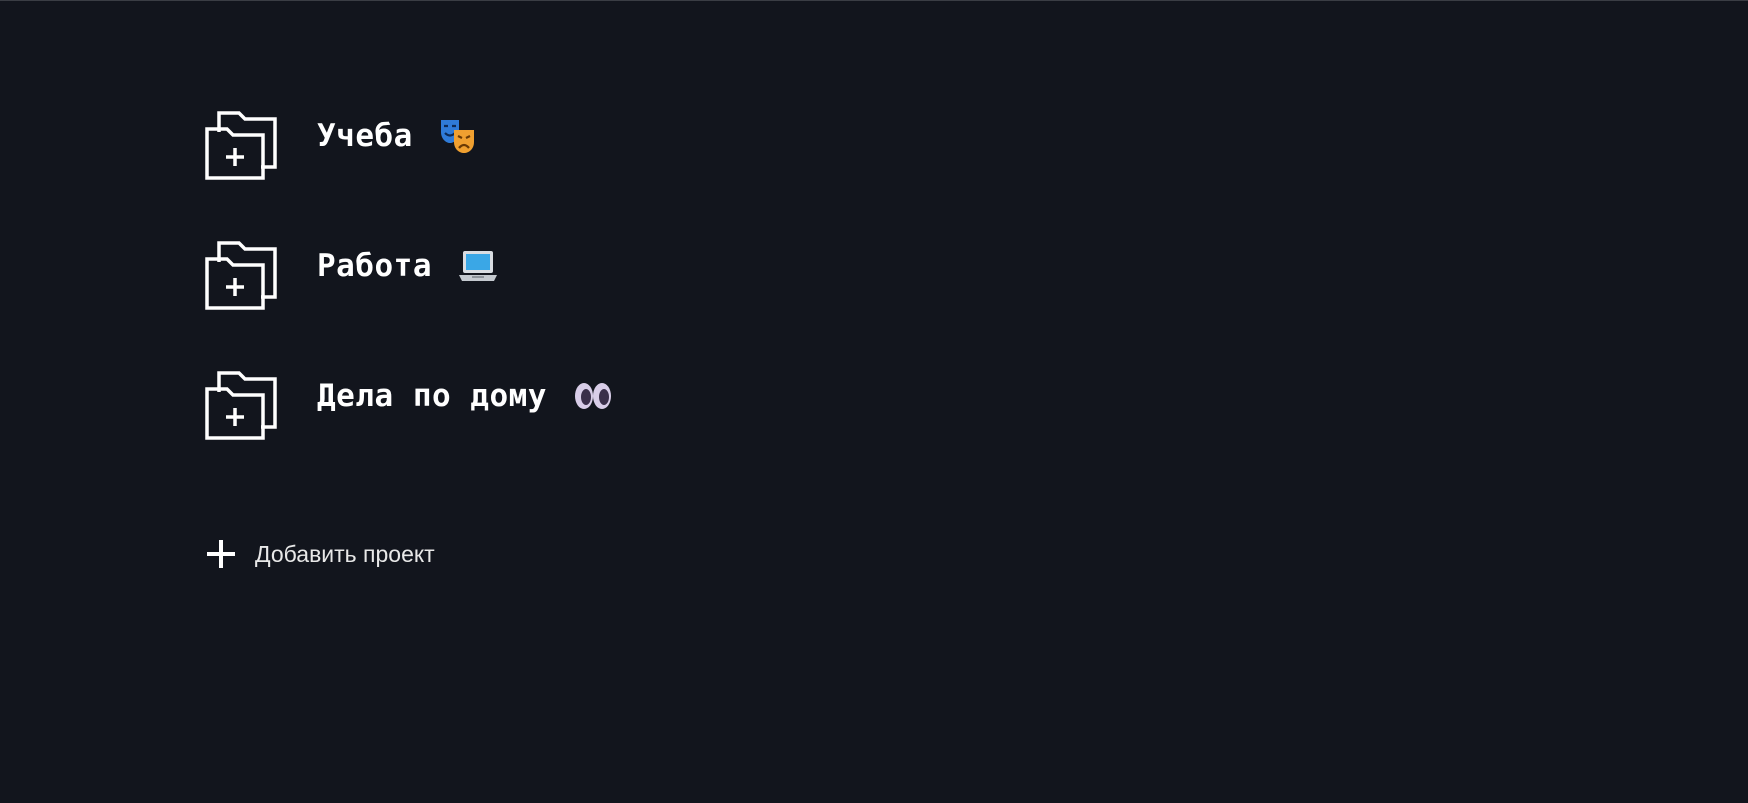 The image size is (1748, 803). Describe the element at coordinates (478, 266) in the screenshot. I see `laptop-icon` at that location.